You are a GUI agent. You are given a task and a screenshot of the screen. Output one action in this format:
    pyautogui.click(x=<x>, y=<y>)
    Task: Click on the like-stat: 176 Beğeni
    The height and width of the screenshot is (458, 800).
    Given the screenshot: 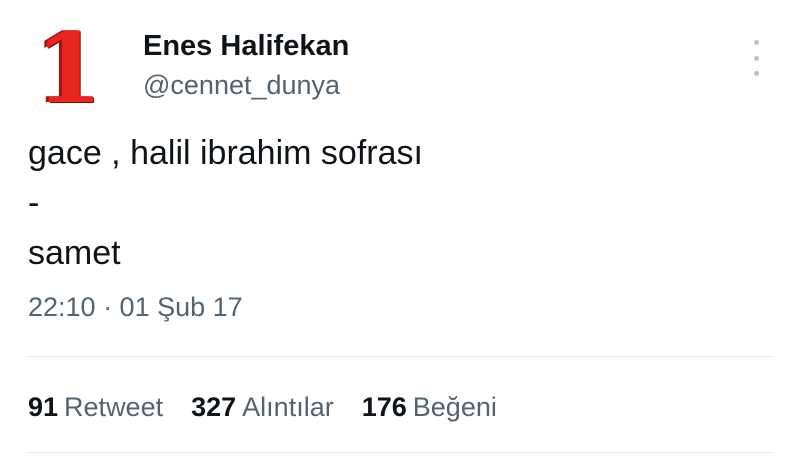 What is the action you would take?
    pyautogui.click(x=429, y=407)
    